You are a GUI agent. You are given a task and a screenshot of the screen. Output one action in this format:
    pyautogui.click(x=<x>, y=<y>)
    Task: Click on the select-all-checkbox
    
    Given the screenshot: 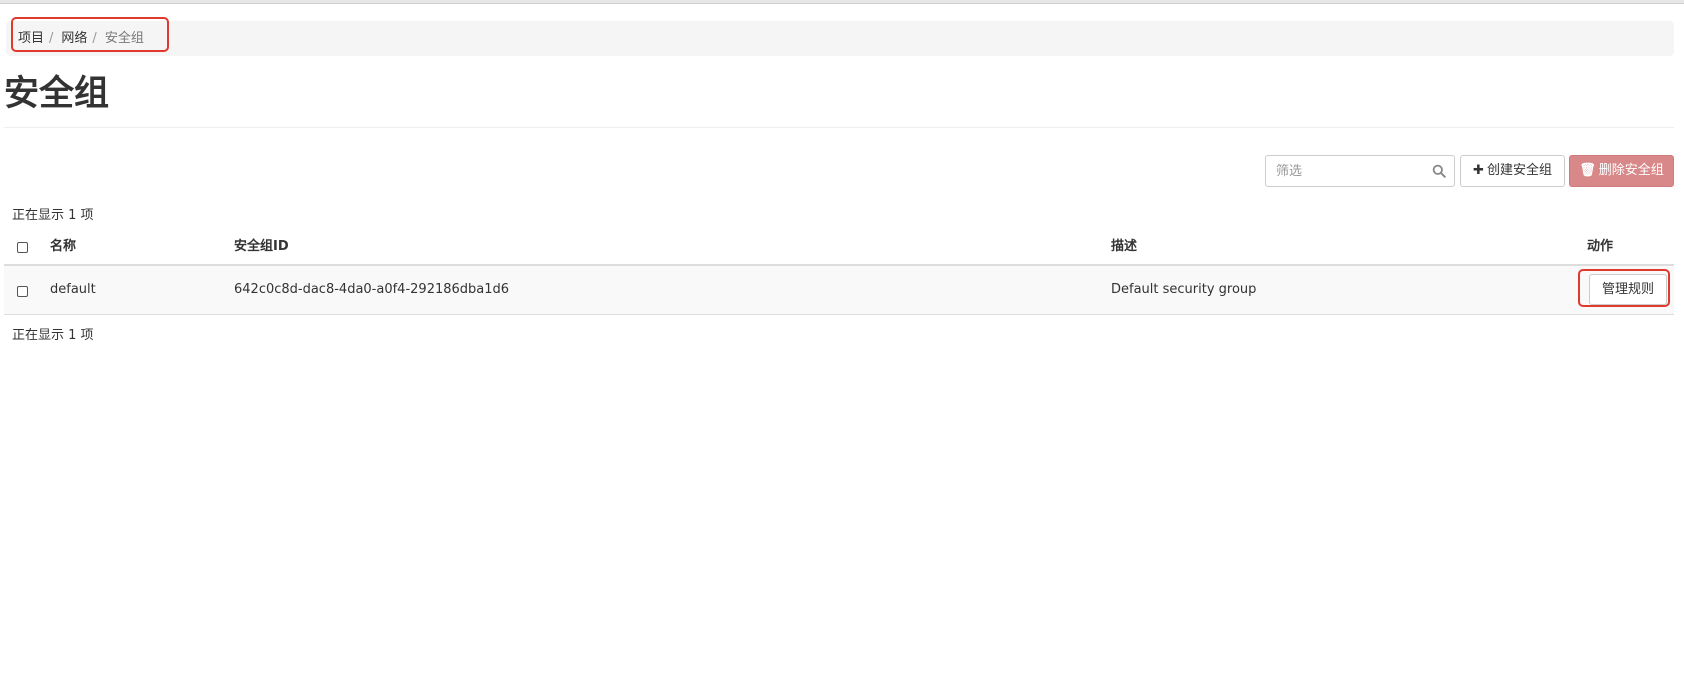 What is the action you would take?
    pyautogui.click(x=22, y=247)
    